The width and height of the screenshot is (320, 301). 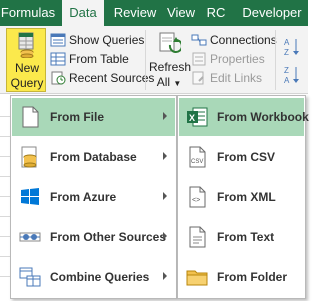 What do you see at coordinates (177, 83) in the screenshot?
I see `chevron-down-icon: ▼` at bounding box center [177, 83].